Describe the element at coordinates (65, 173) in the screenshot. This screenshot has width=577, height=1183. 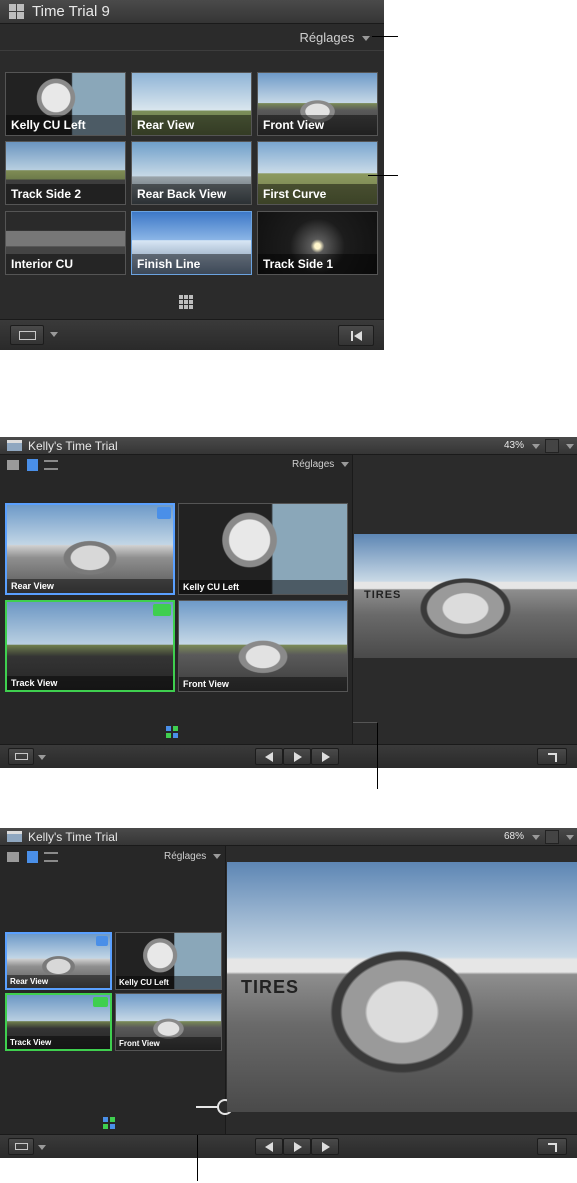
I see `angle-tile: Track Side 2` at that location.